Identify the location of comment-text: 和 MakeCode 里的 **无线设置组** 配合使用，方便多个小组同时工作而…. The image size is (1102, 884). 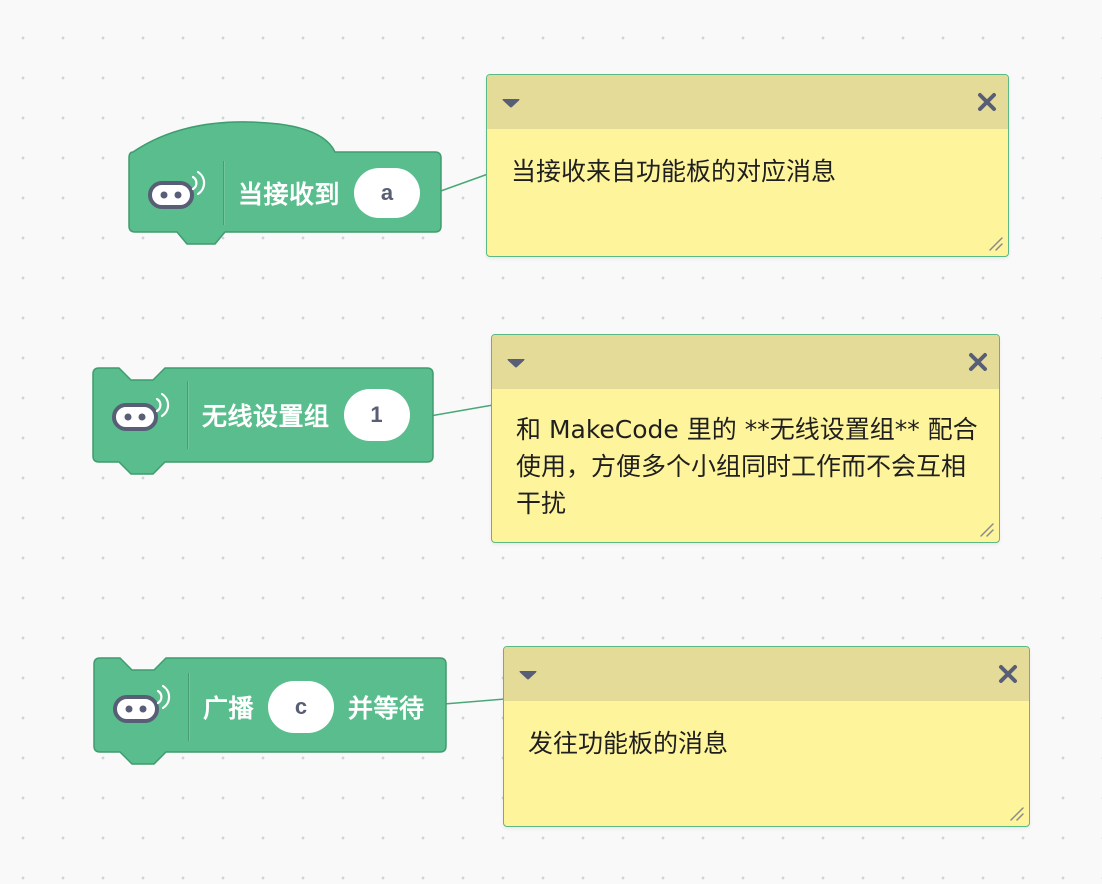
(745, 460).